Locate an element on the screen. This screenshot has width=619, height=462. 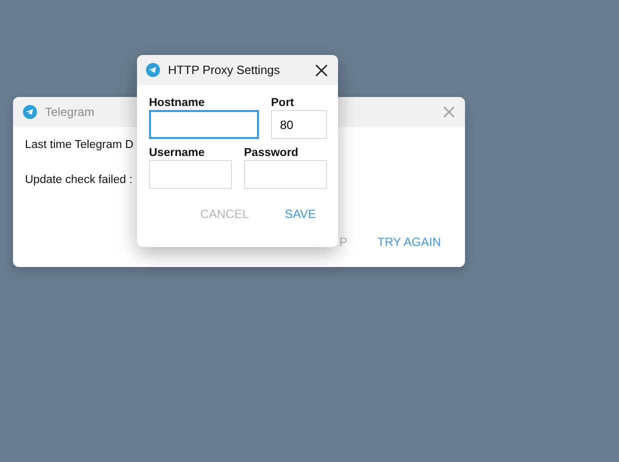
window-title: HTTP Proxy Settings is located at coordinates (224, 70).